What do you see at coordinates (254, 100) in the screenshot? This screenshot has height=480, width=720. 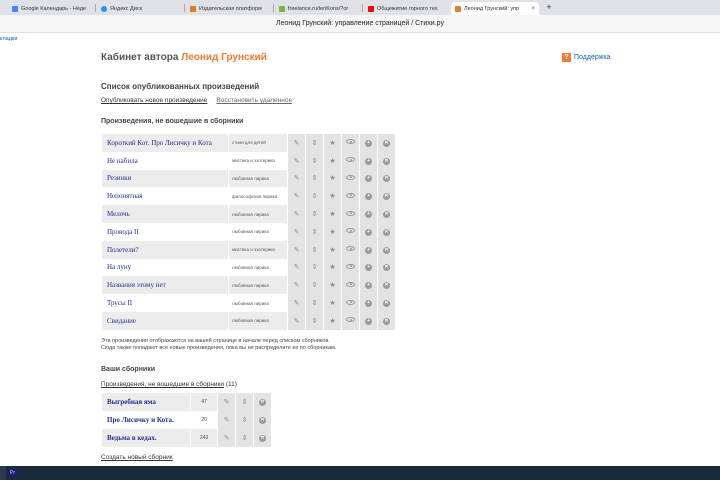 I see `restore-deleted-link: Восстановить удаленное` at bounding box center [254, 100].